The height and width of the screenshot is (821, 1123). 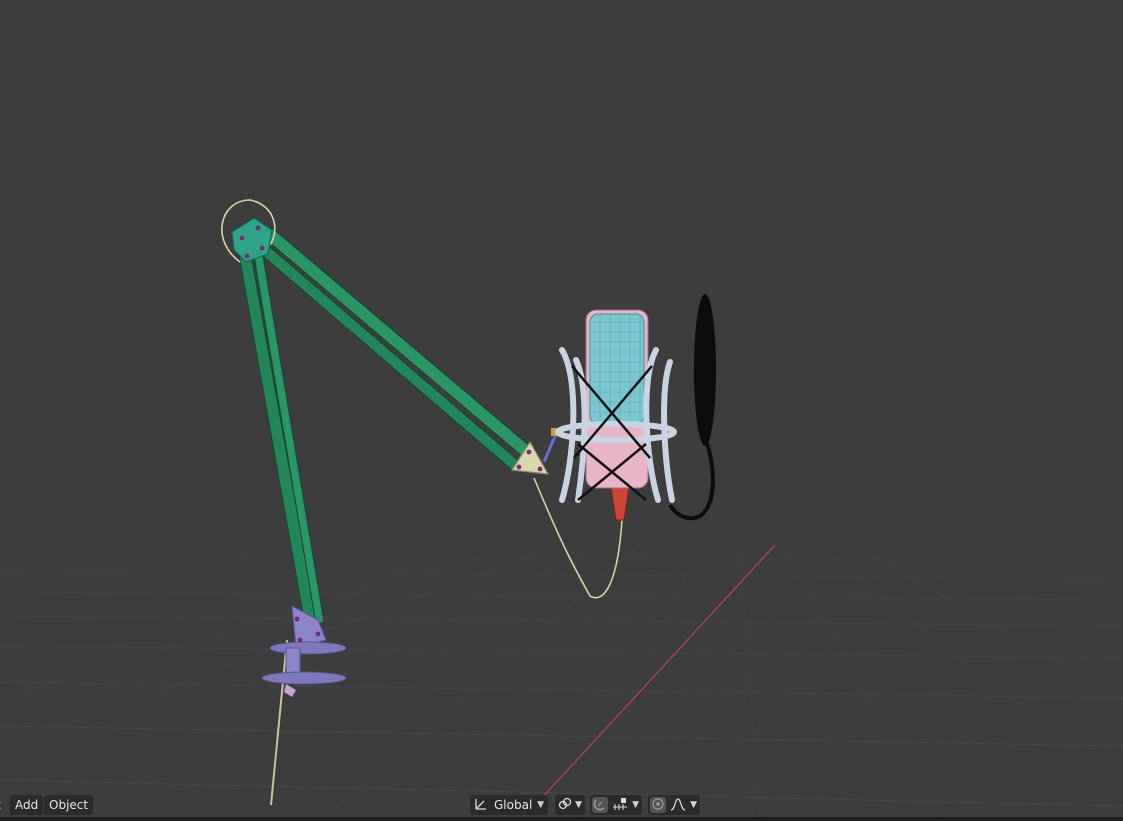 I want to click on transform-orientation-dropdown: Global ▼, so click(x=509, y=805).